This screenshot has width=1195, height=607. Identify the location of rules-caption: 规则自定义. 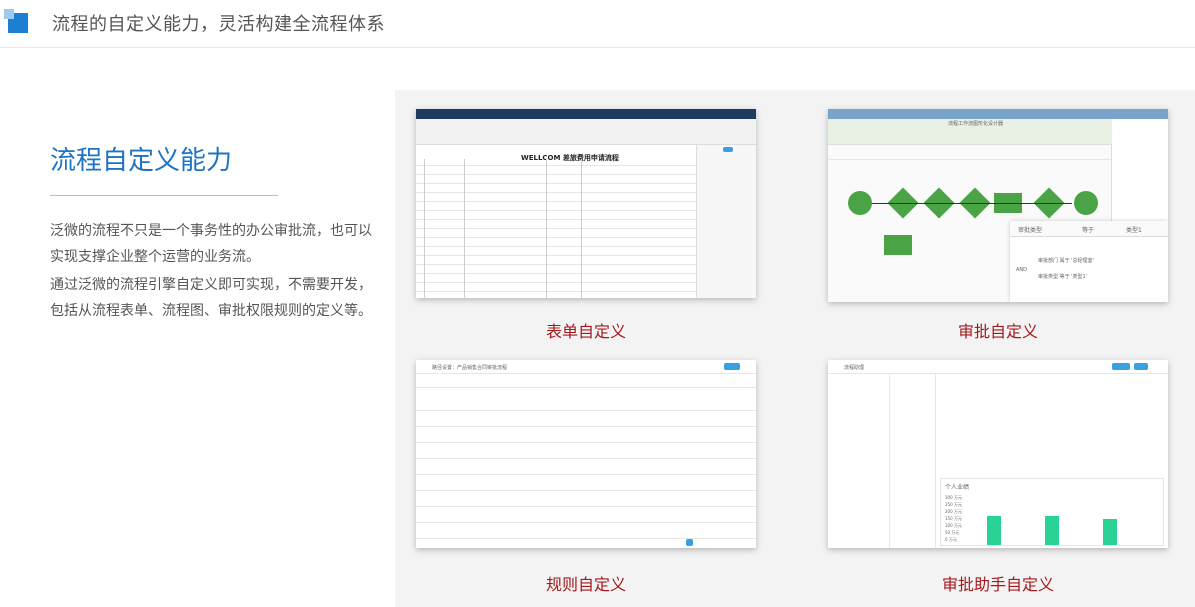
(585, 584).